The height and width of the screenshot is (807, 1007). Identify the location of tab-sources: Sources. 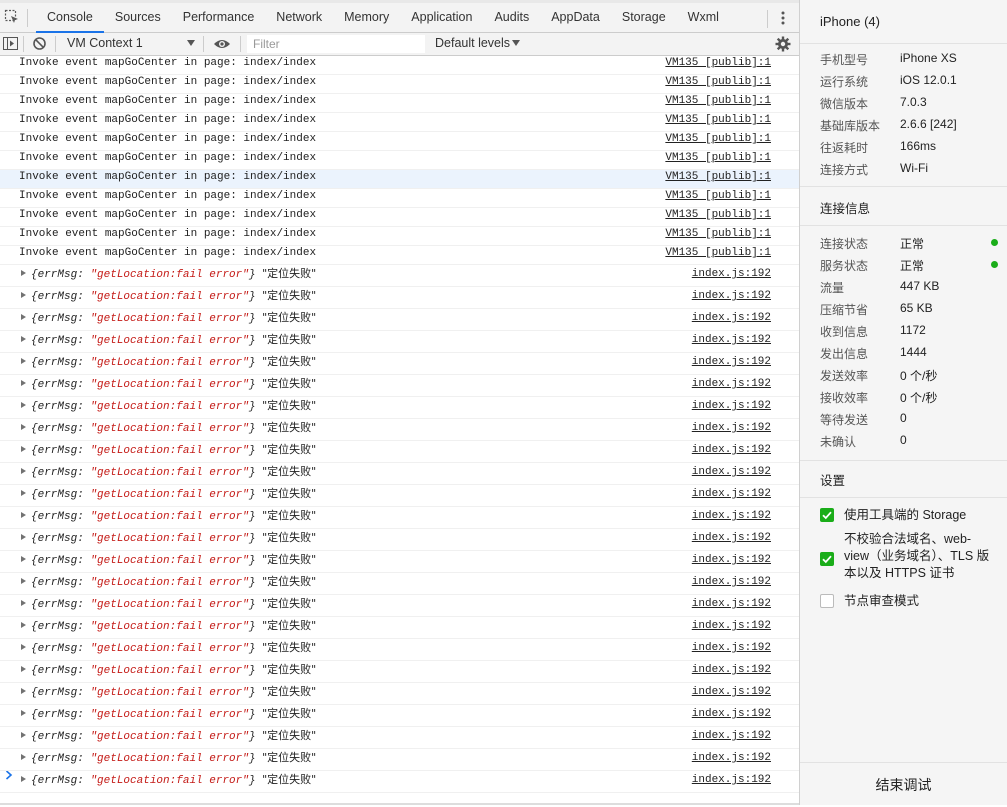
(138, 18).